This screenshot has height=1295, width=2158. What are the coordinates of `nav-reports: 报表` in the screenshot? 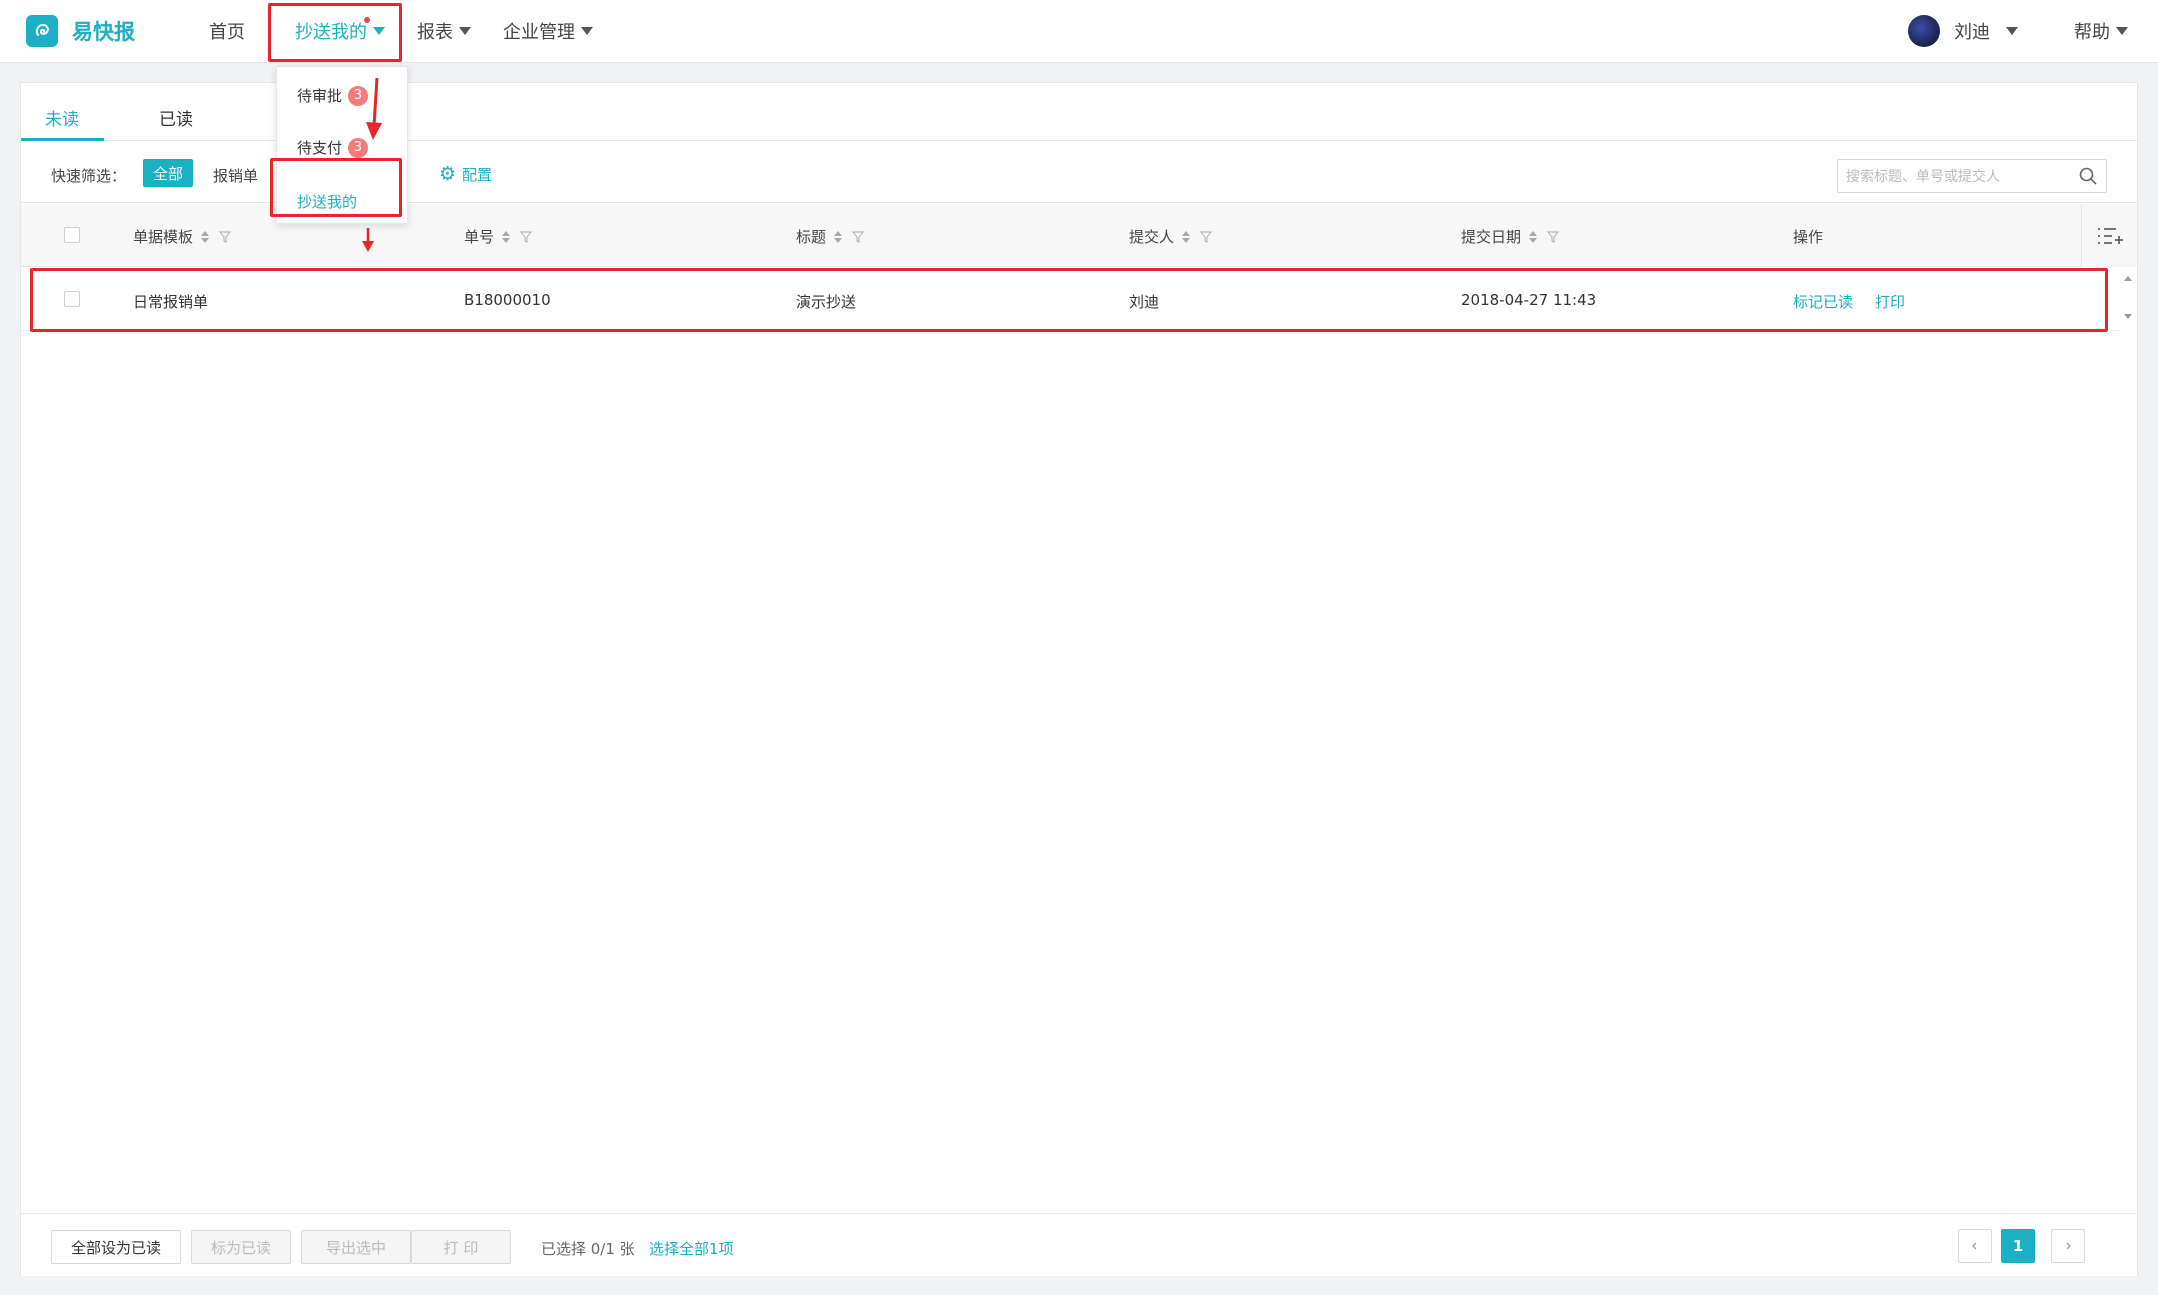 It's located at (444, 31).